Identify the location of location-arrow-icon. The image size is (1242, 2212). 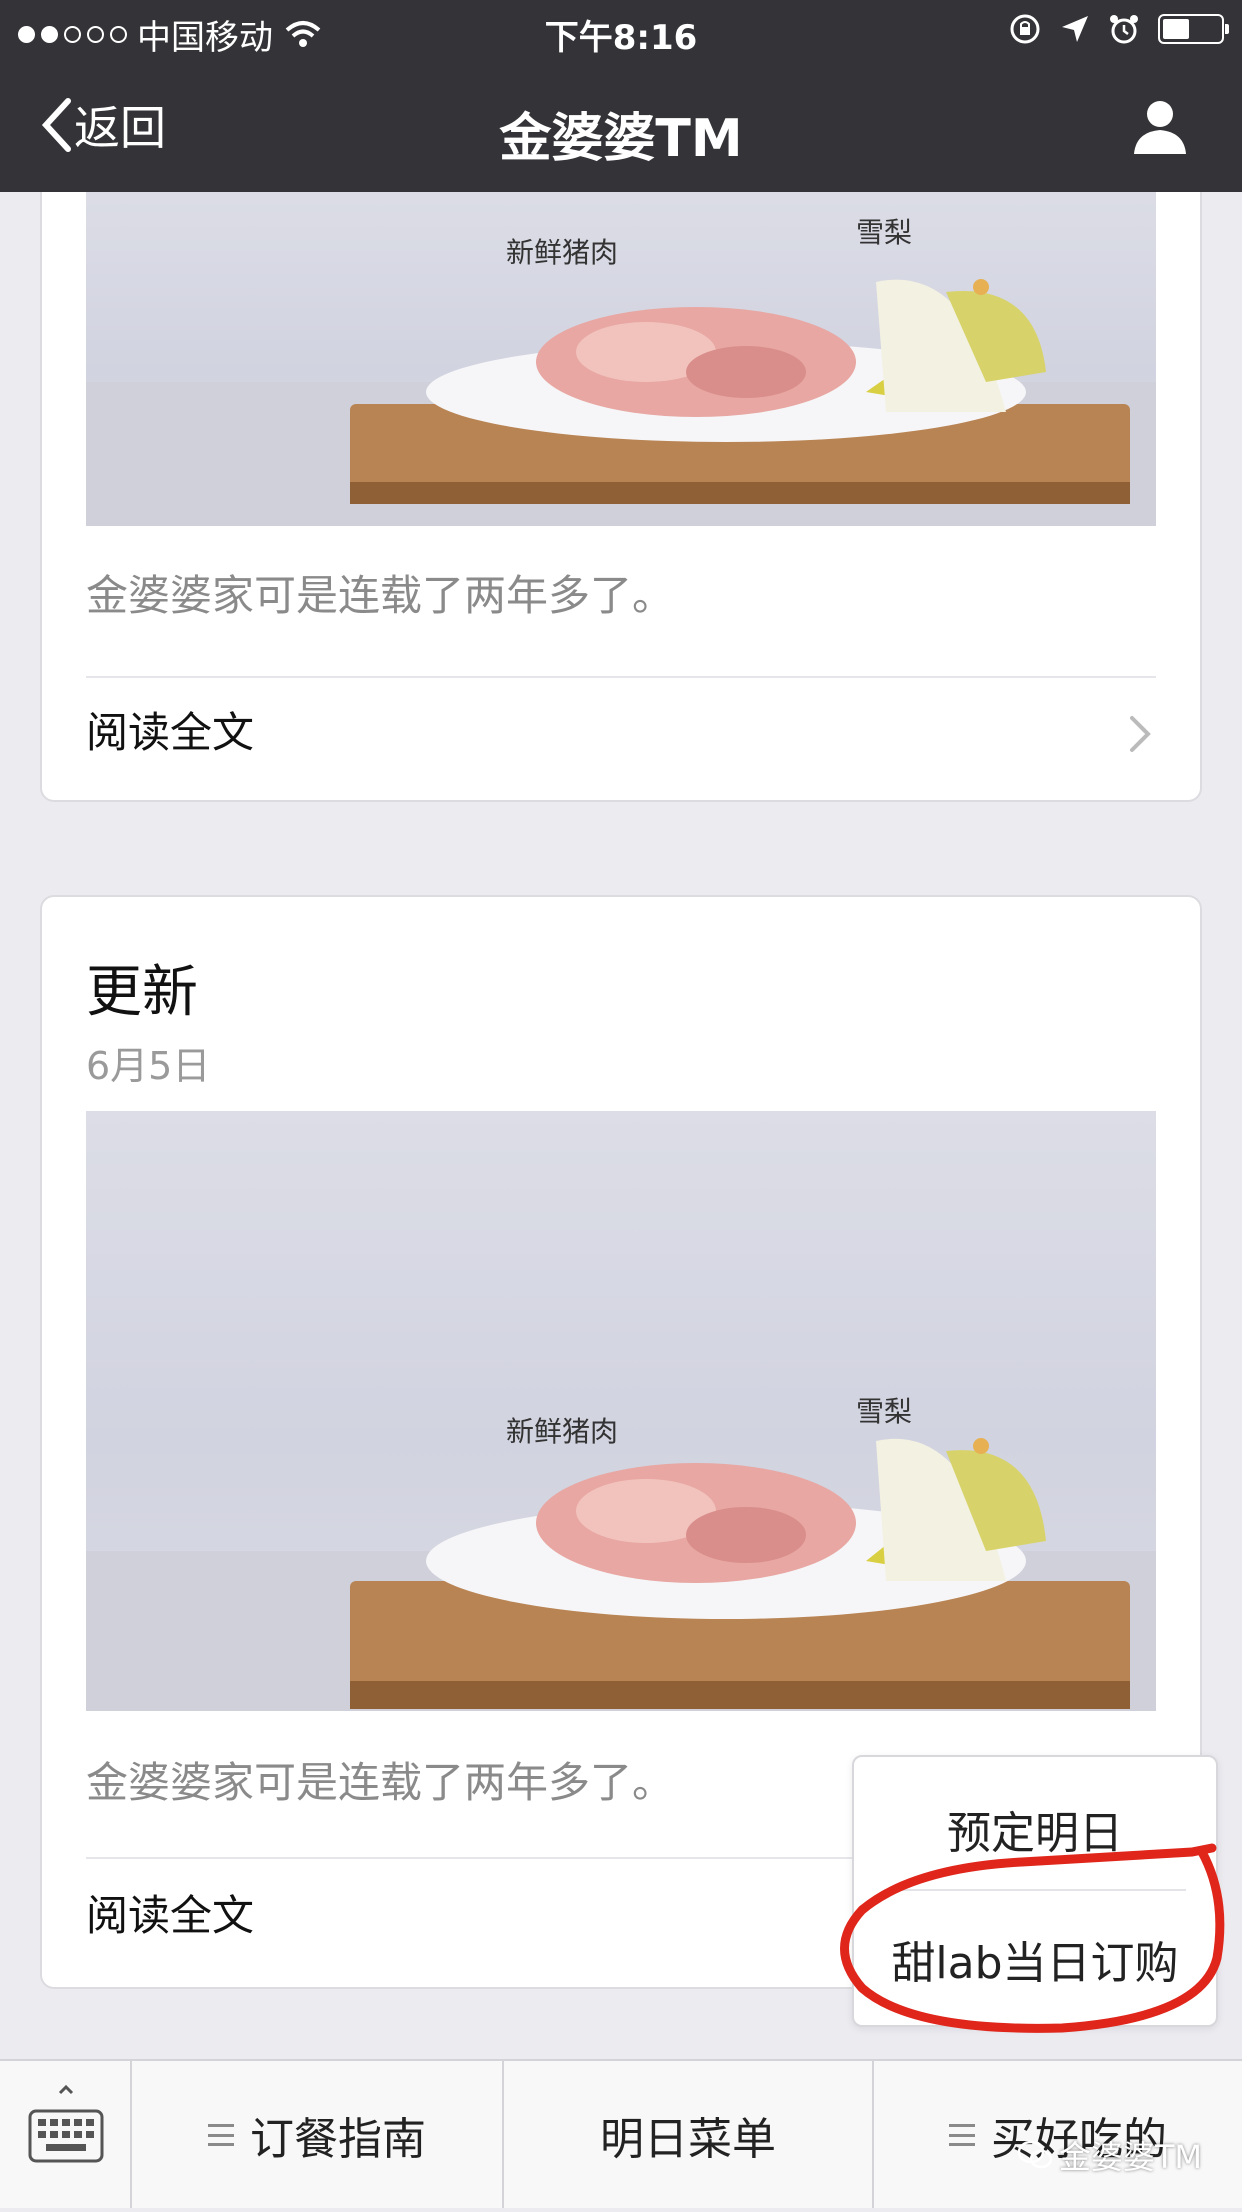
(1075, 29).